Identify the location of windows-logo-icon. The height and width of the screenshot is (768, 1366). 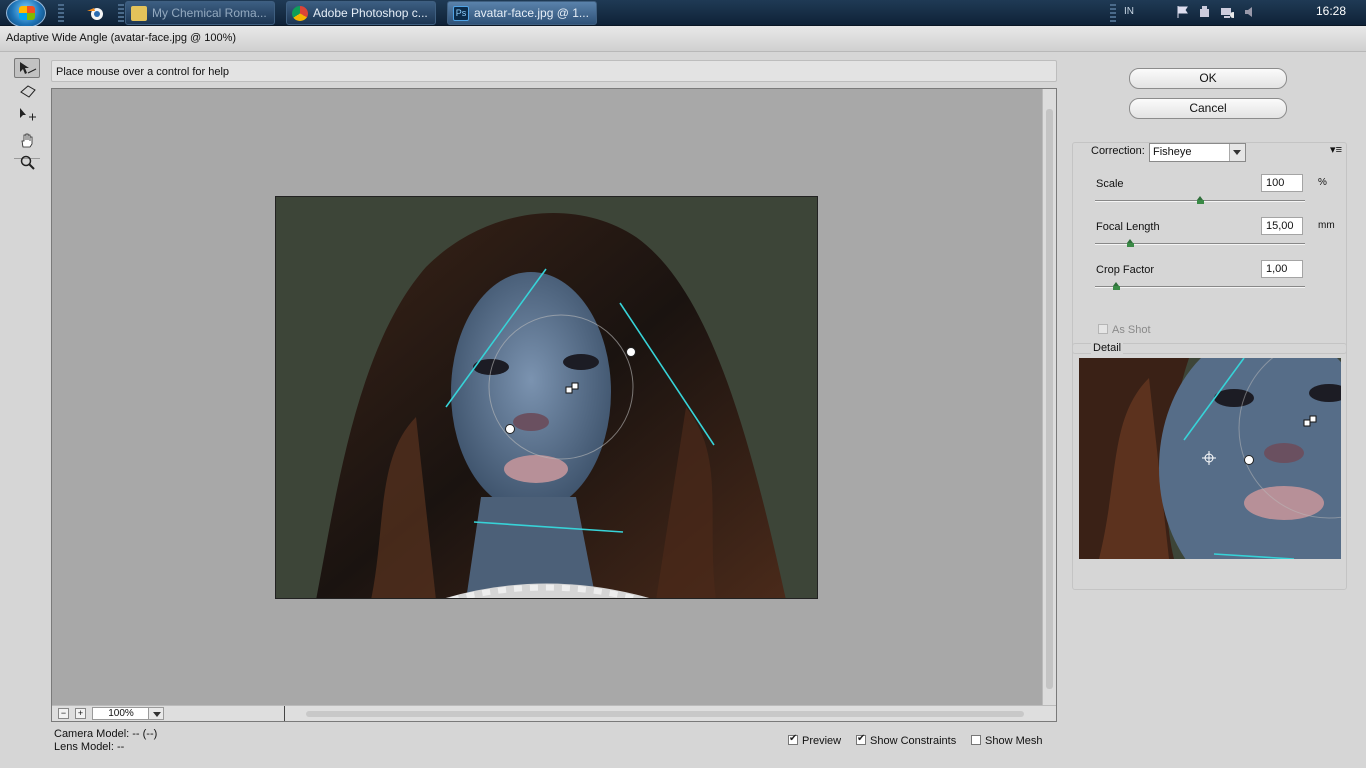
(27, 13).